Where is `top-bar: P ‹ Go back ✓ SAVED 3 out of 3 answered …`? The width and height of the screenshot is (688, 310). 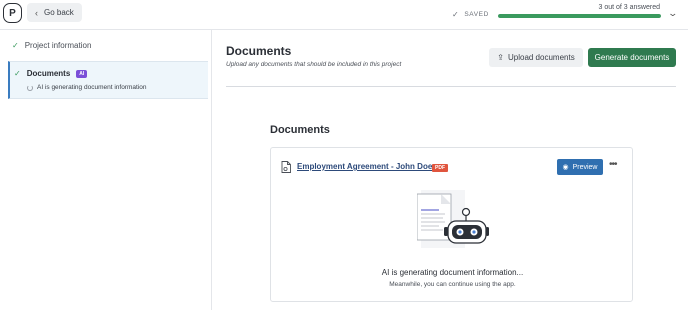 top-bar: P ‹ Go back ✓ SAVED 3 out of 3 answered … is located at coordinates (344, 15).